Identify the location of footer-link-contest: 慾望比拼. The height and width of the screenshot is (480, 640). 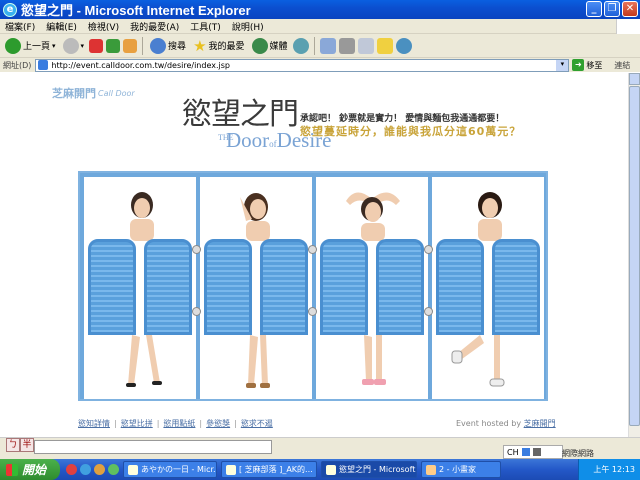
(137, 423).